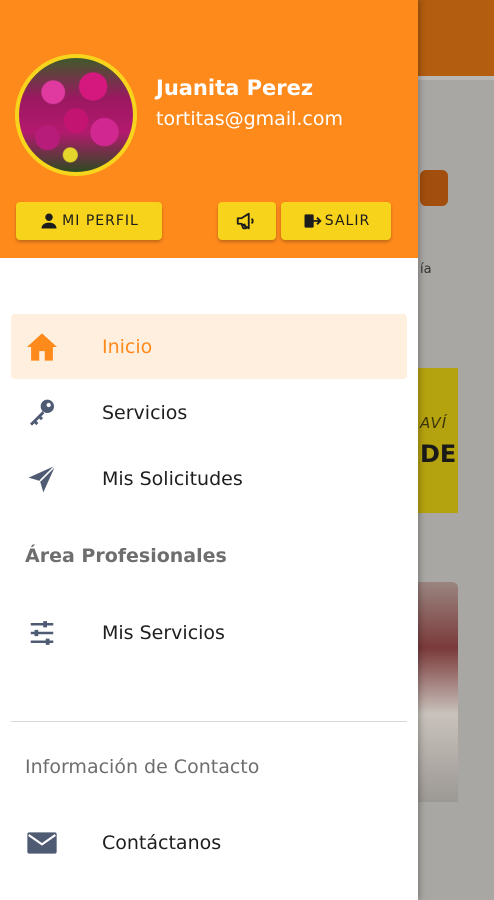 The height and width of the screenshot is (900, 494). Describe the element at coordinates (434, 188) in the screenshot. I see `background-chip` at that location.